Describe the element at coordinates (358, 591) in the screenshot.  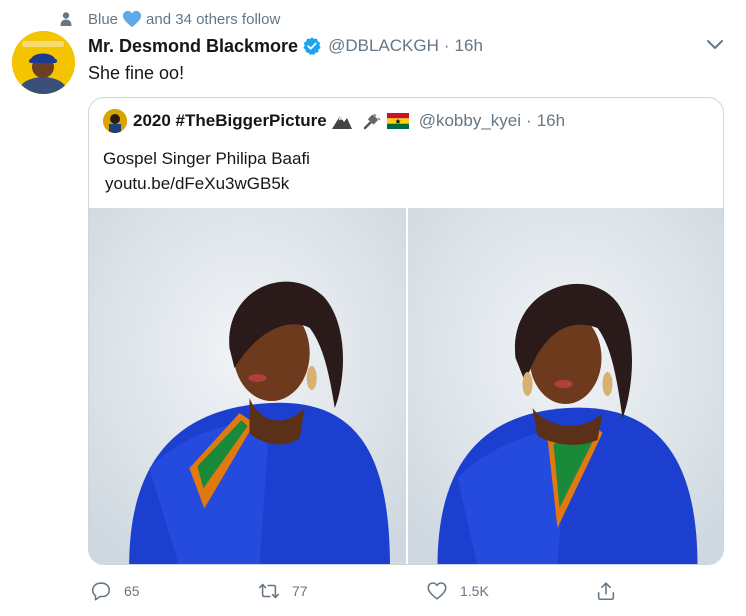
I see `tweet-actions: 65 77 1.5K` at that location.